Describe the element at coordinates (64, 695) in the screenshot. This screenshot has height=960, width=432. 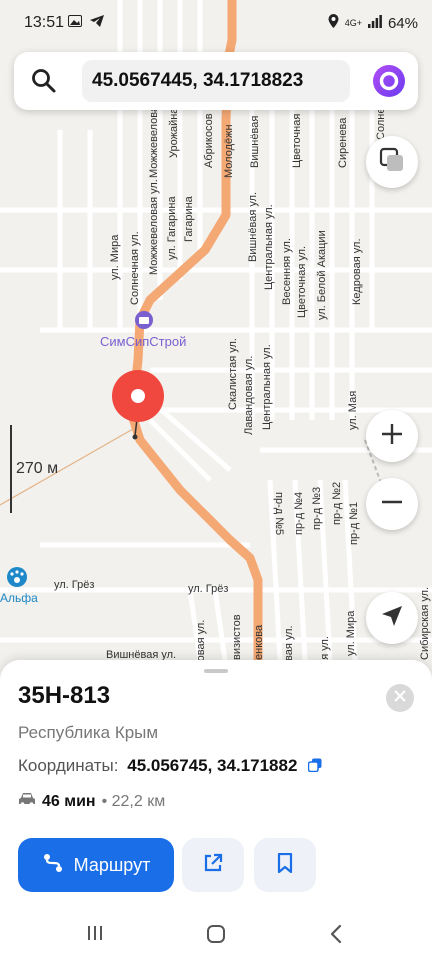
I see `place-title: 35Н-813` at that location.